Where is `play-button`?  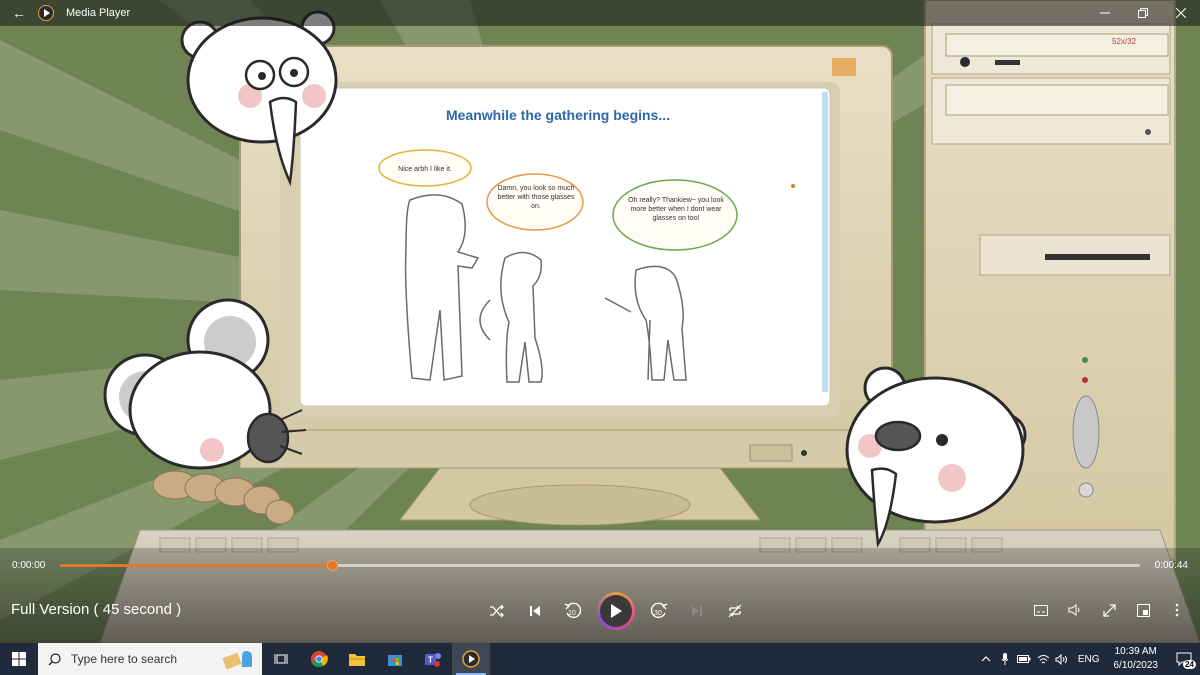
play-button is located at coordinates (616, 611).